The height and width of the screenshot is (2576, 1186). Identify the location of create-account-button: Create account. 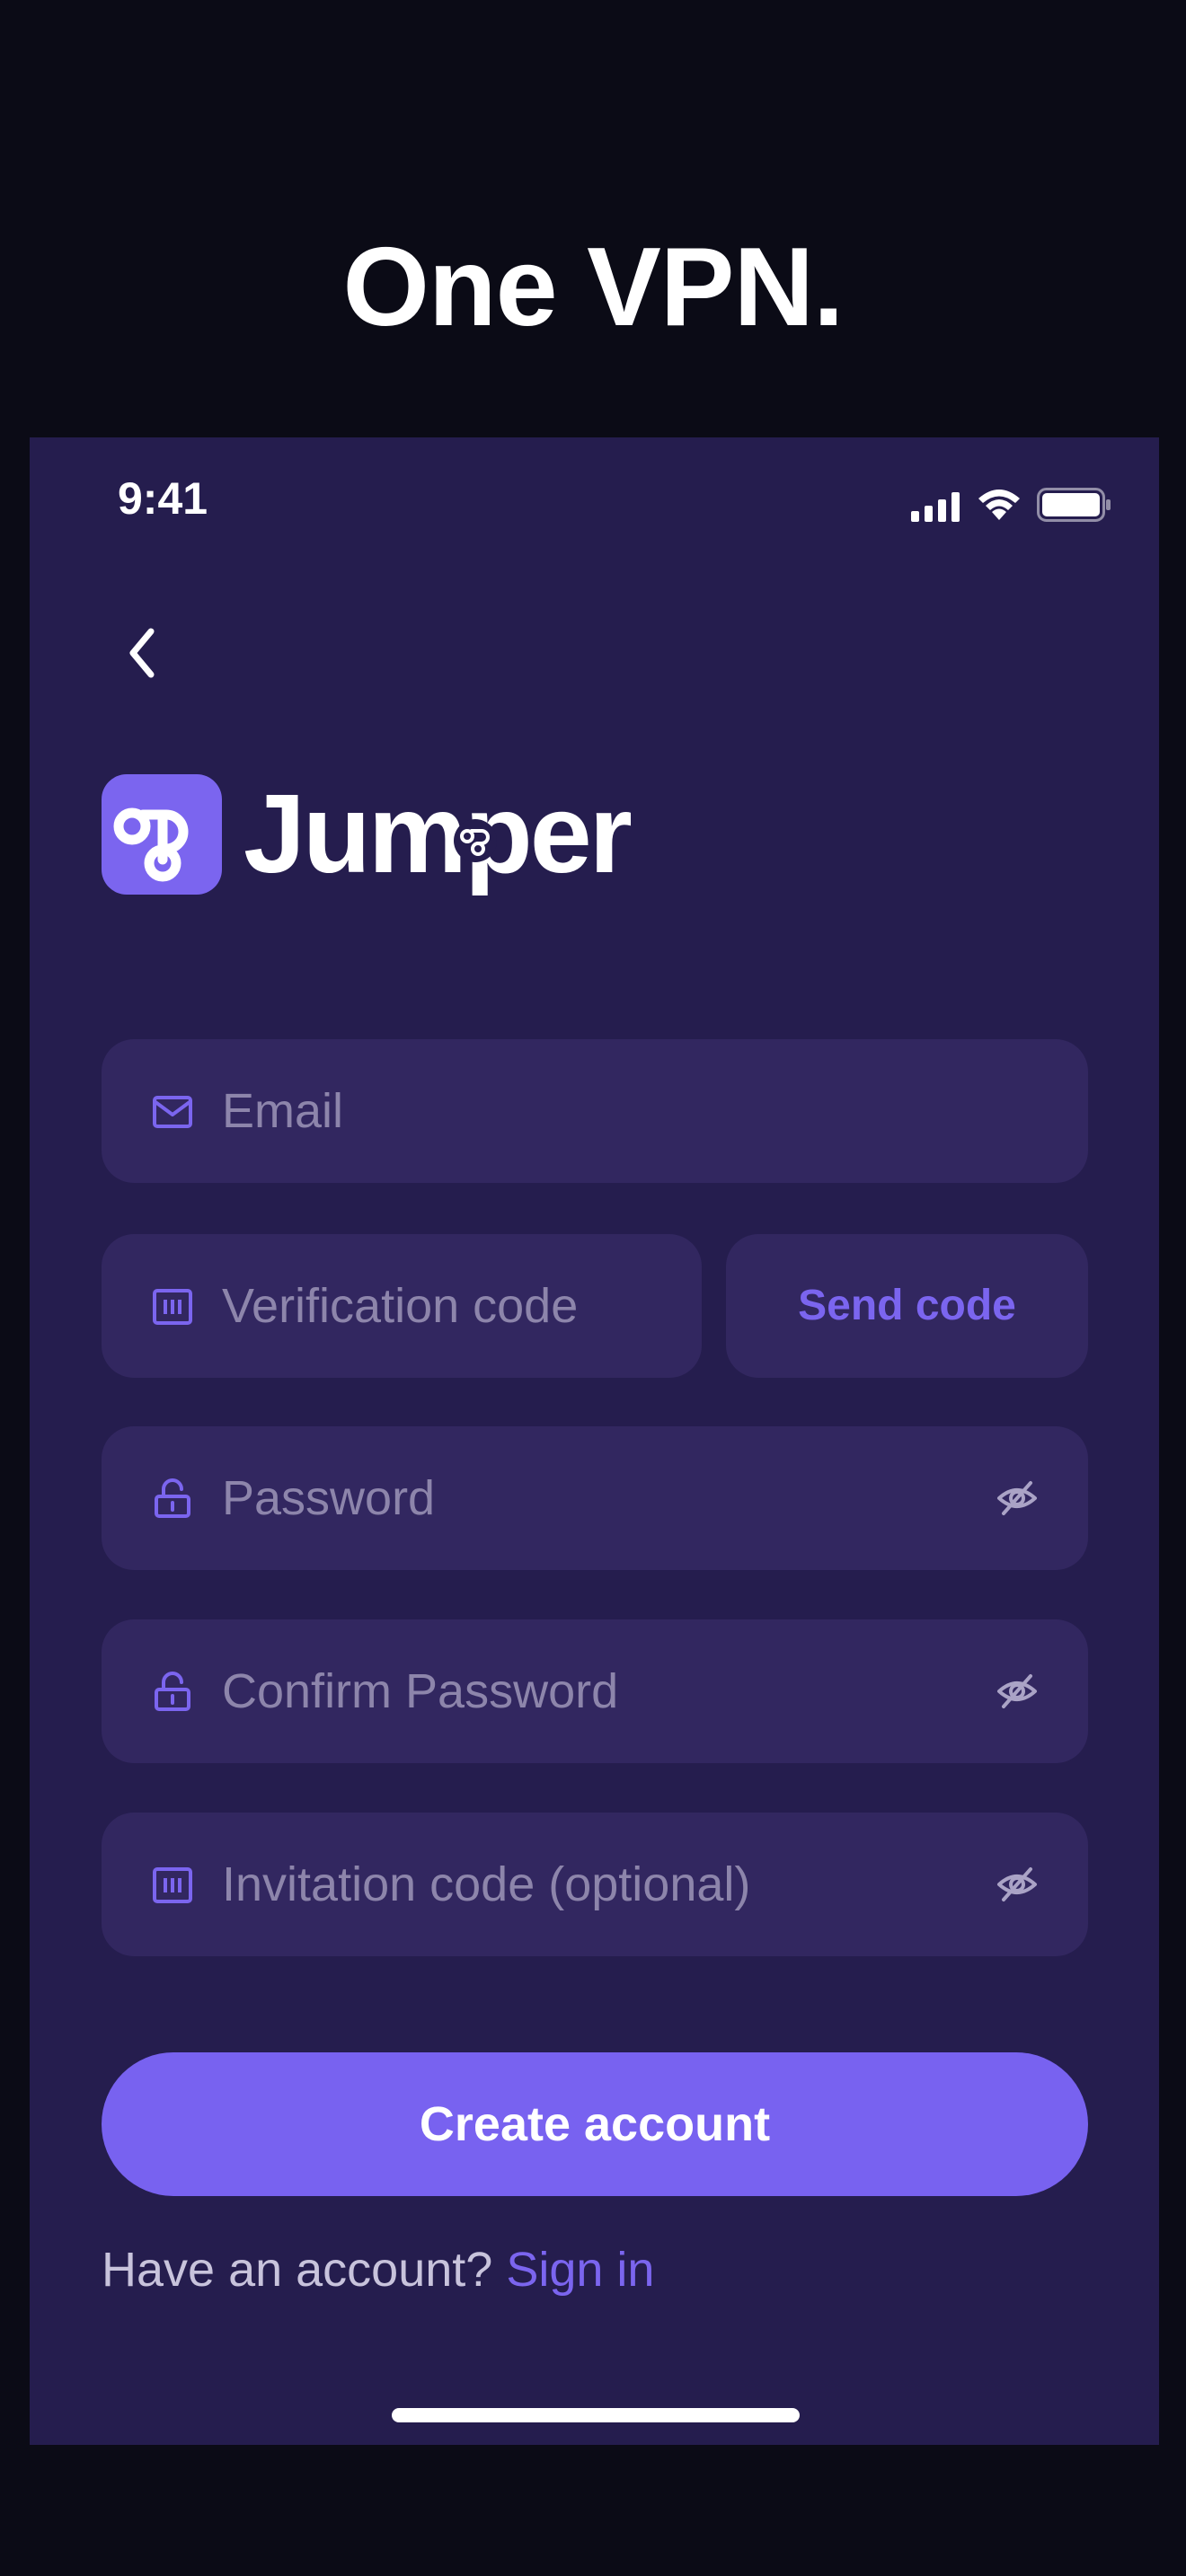
(595, 2124).